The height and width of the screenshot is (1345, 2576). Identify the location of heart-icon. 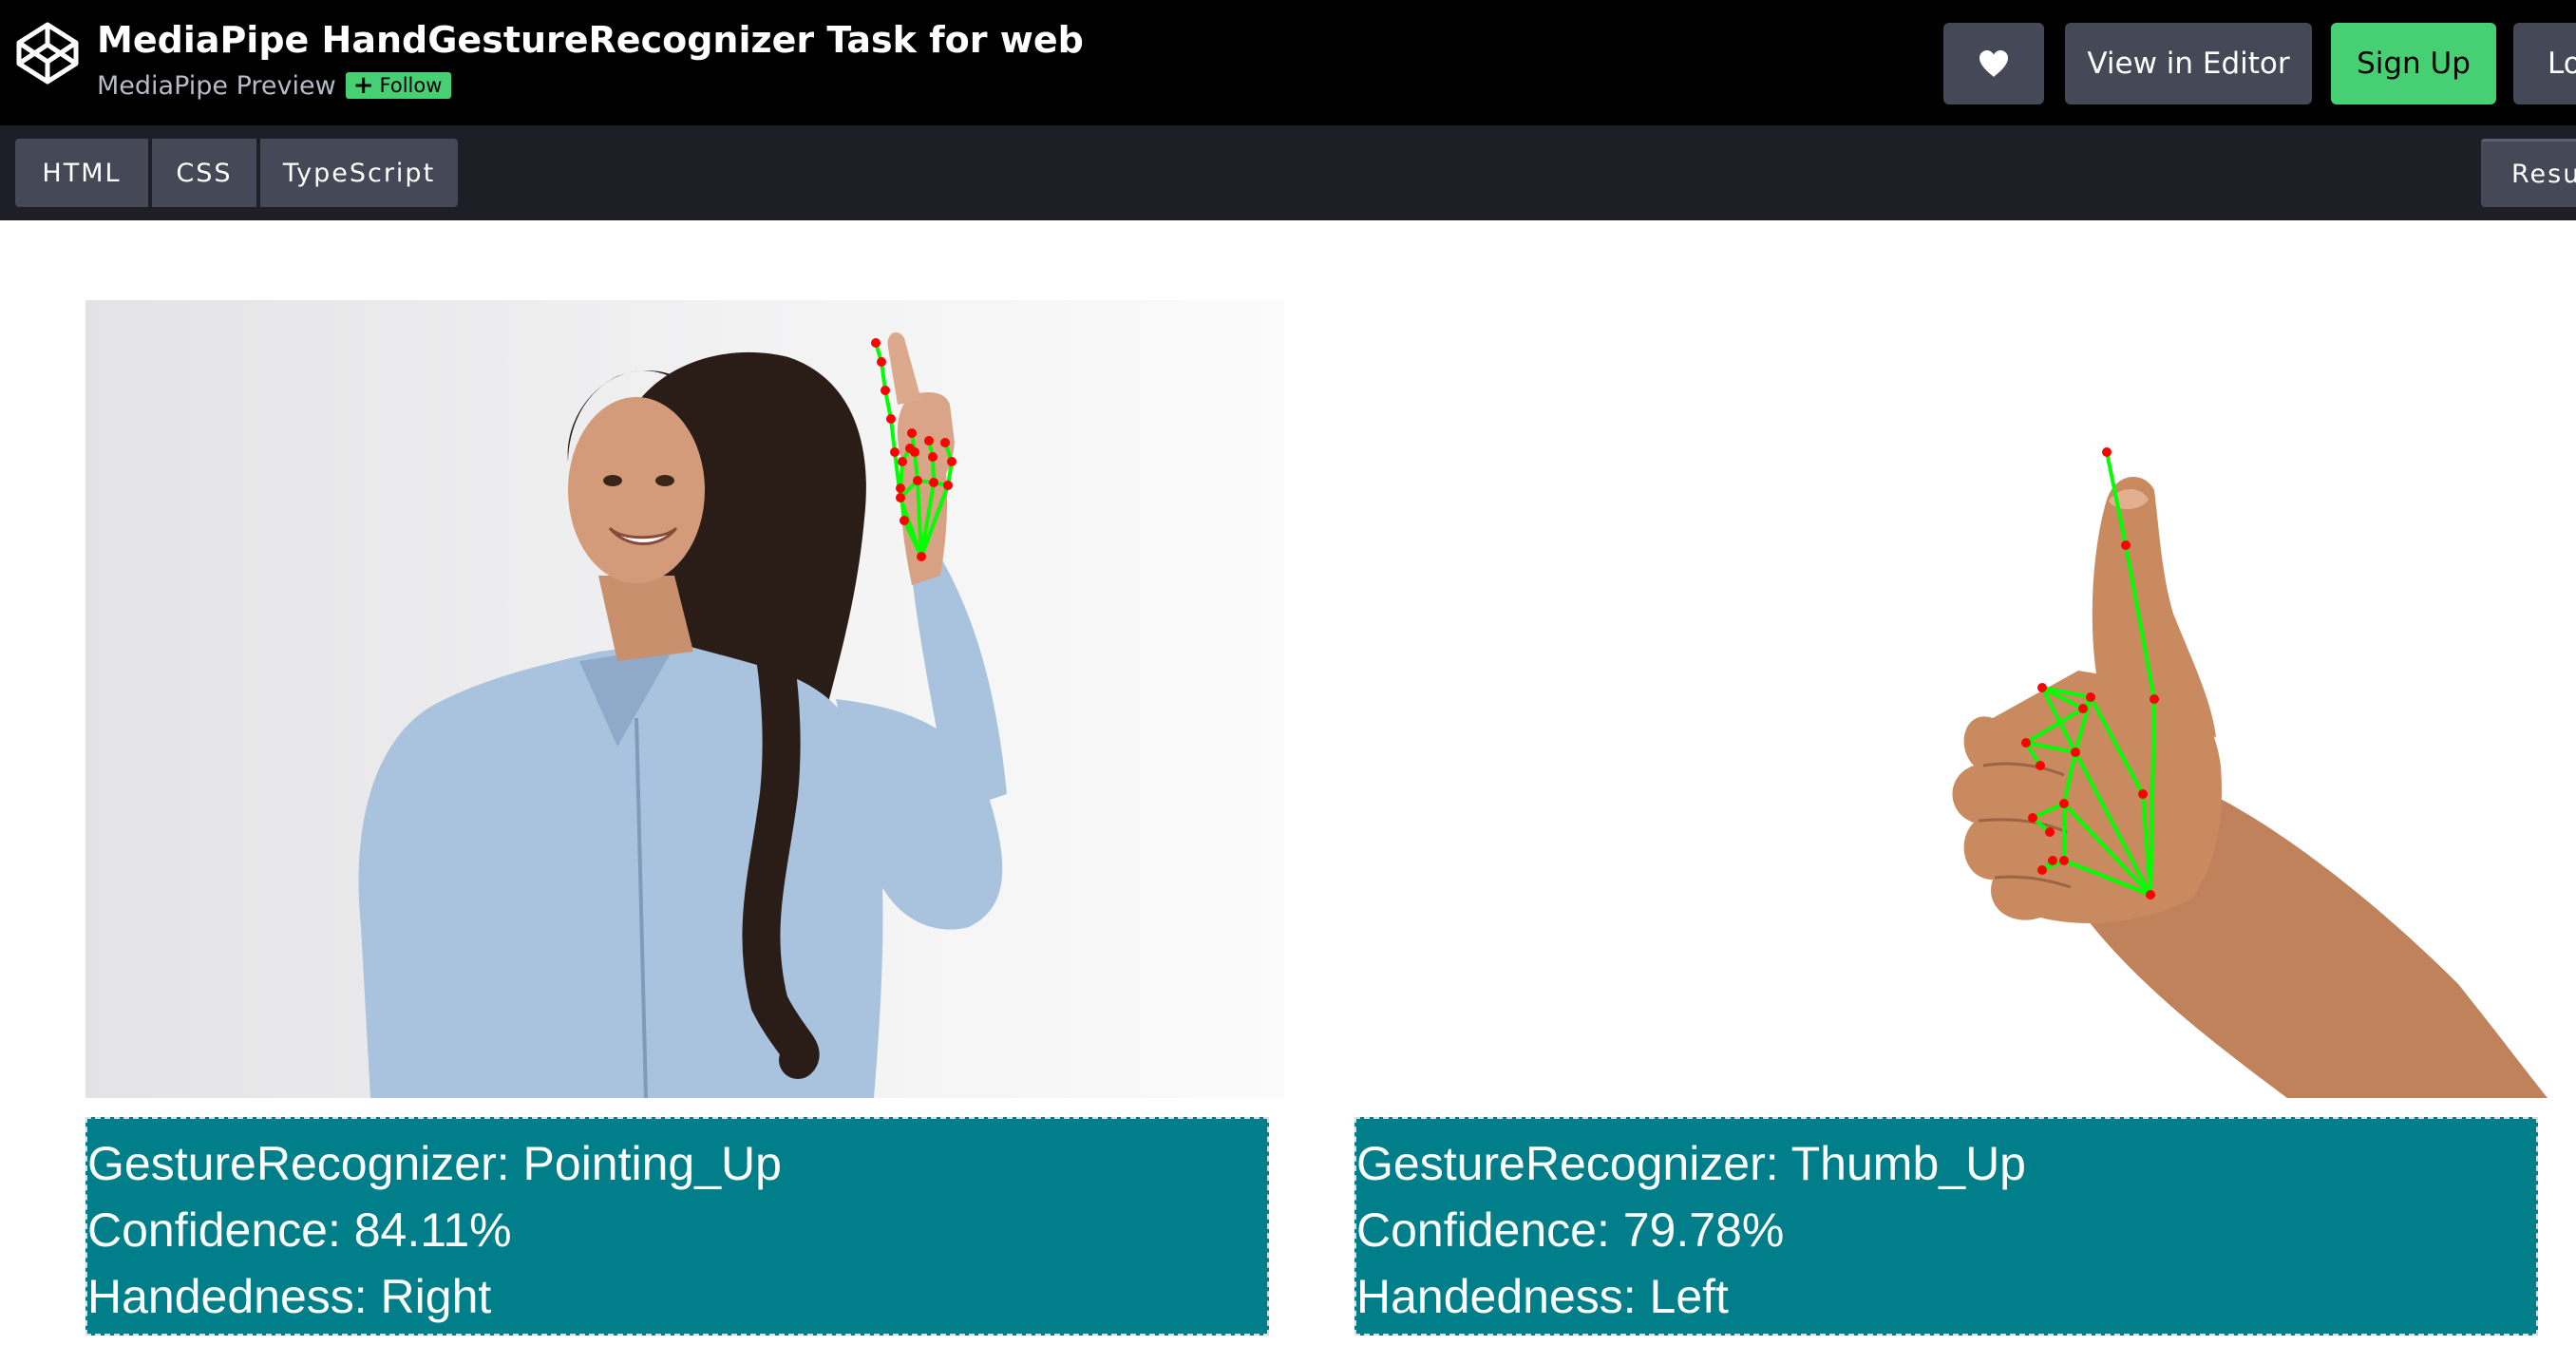
(1993, 63).